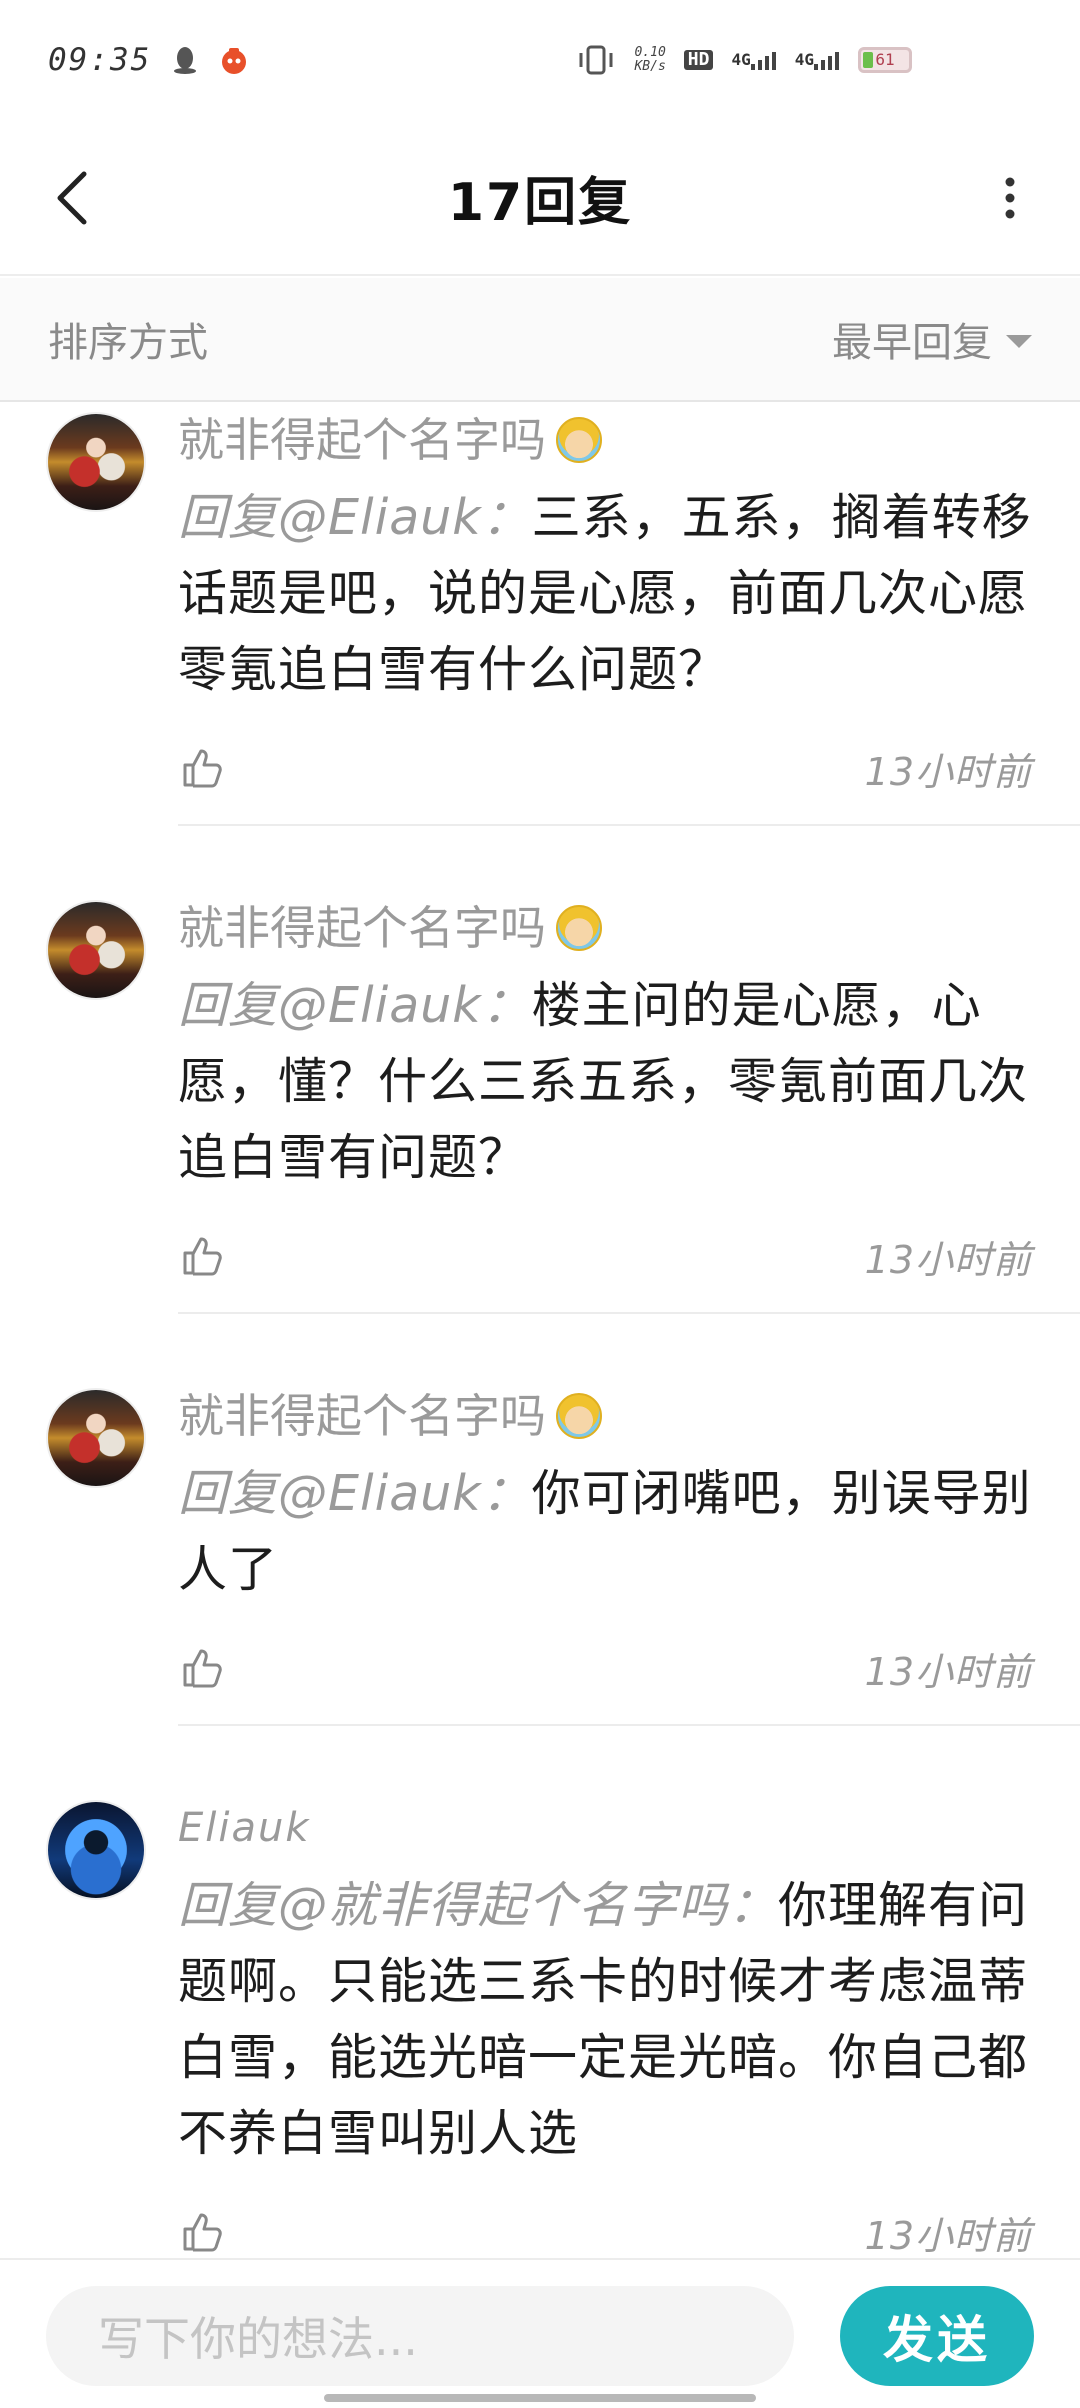 This screenshot has width=1080, height=2408. I want to click on comment-text: 回复@Eliauk：你可闭嘴吧，别误导别人了, so click(605, 1532).